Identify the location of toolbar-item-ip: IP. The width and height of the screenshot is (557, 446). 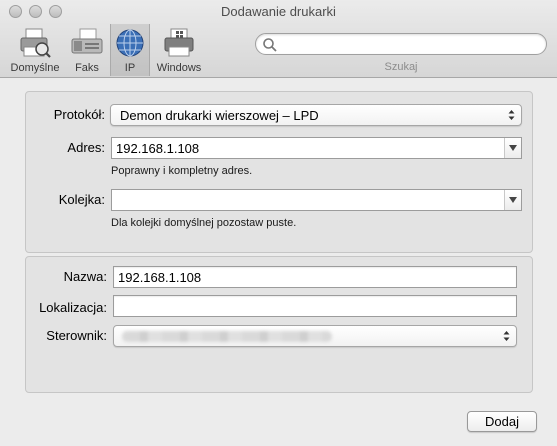
(130, 50).